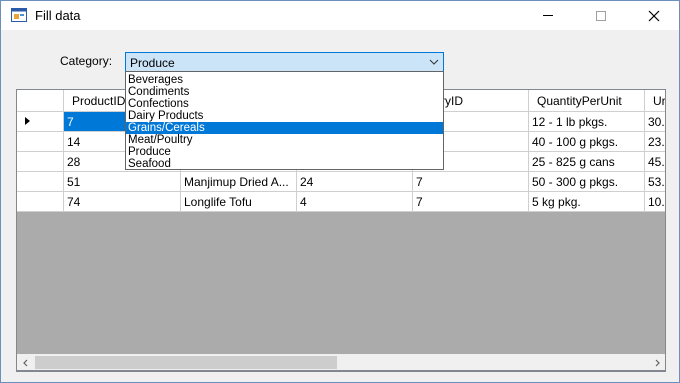 This screenshot has height=383, width=680. I want to click on maximize-button, so click(601, 15).